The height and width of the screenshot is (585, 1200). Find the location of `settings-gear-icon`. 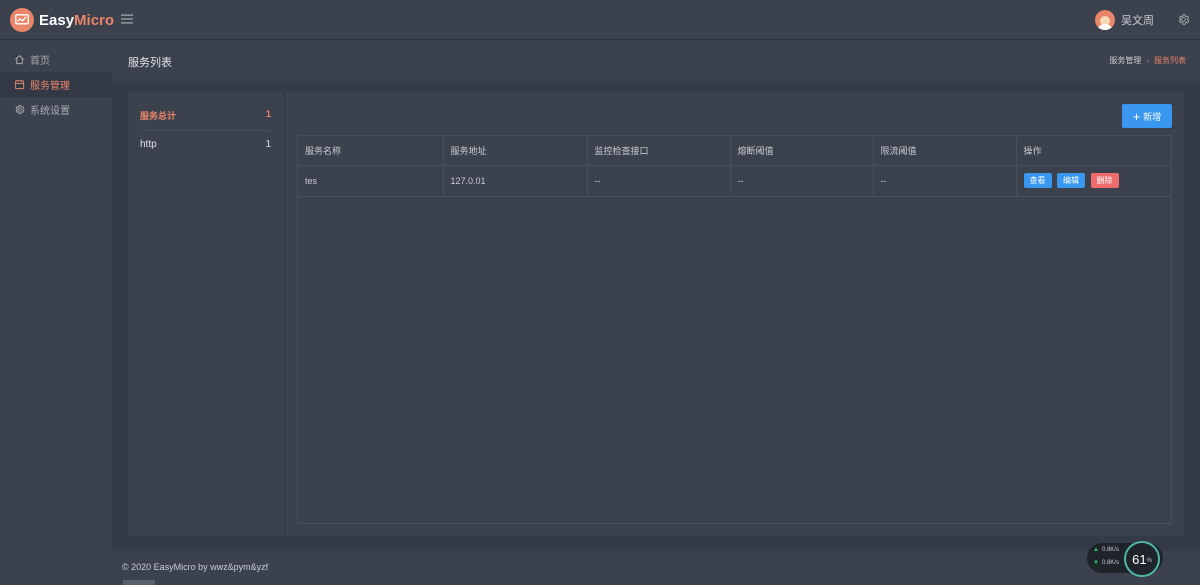

settings-gear-icon is located at coordinates (1183, 21).